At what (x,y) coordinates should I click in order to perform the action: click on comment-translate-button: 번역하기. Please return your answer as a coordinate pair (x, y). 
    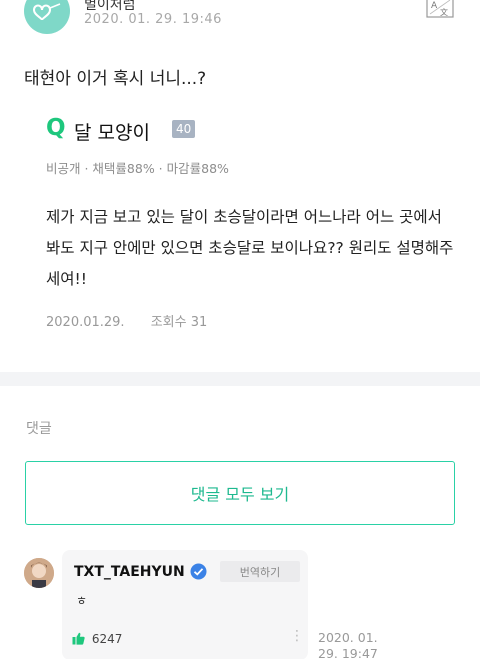
    Looking at the image, I should click on (260, 571).